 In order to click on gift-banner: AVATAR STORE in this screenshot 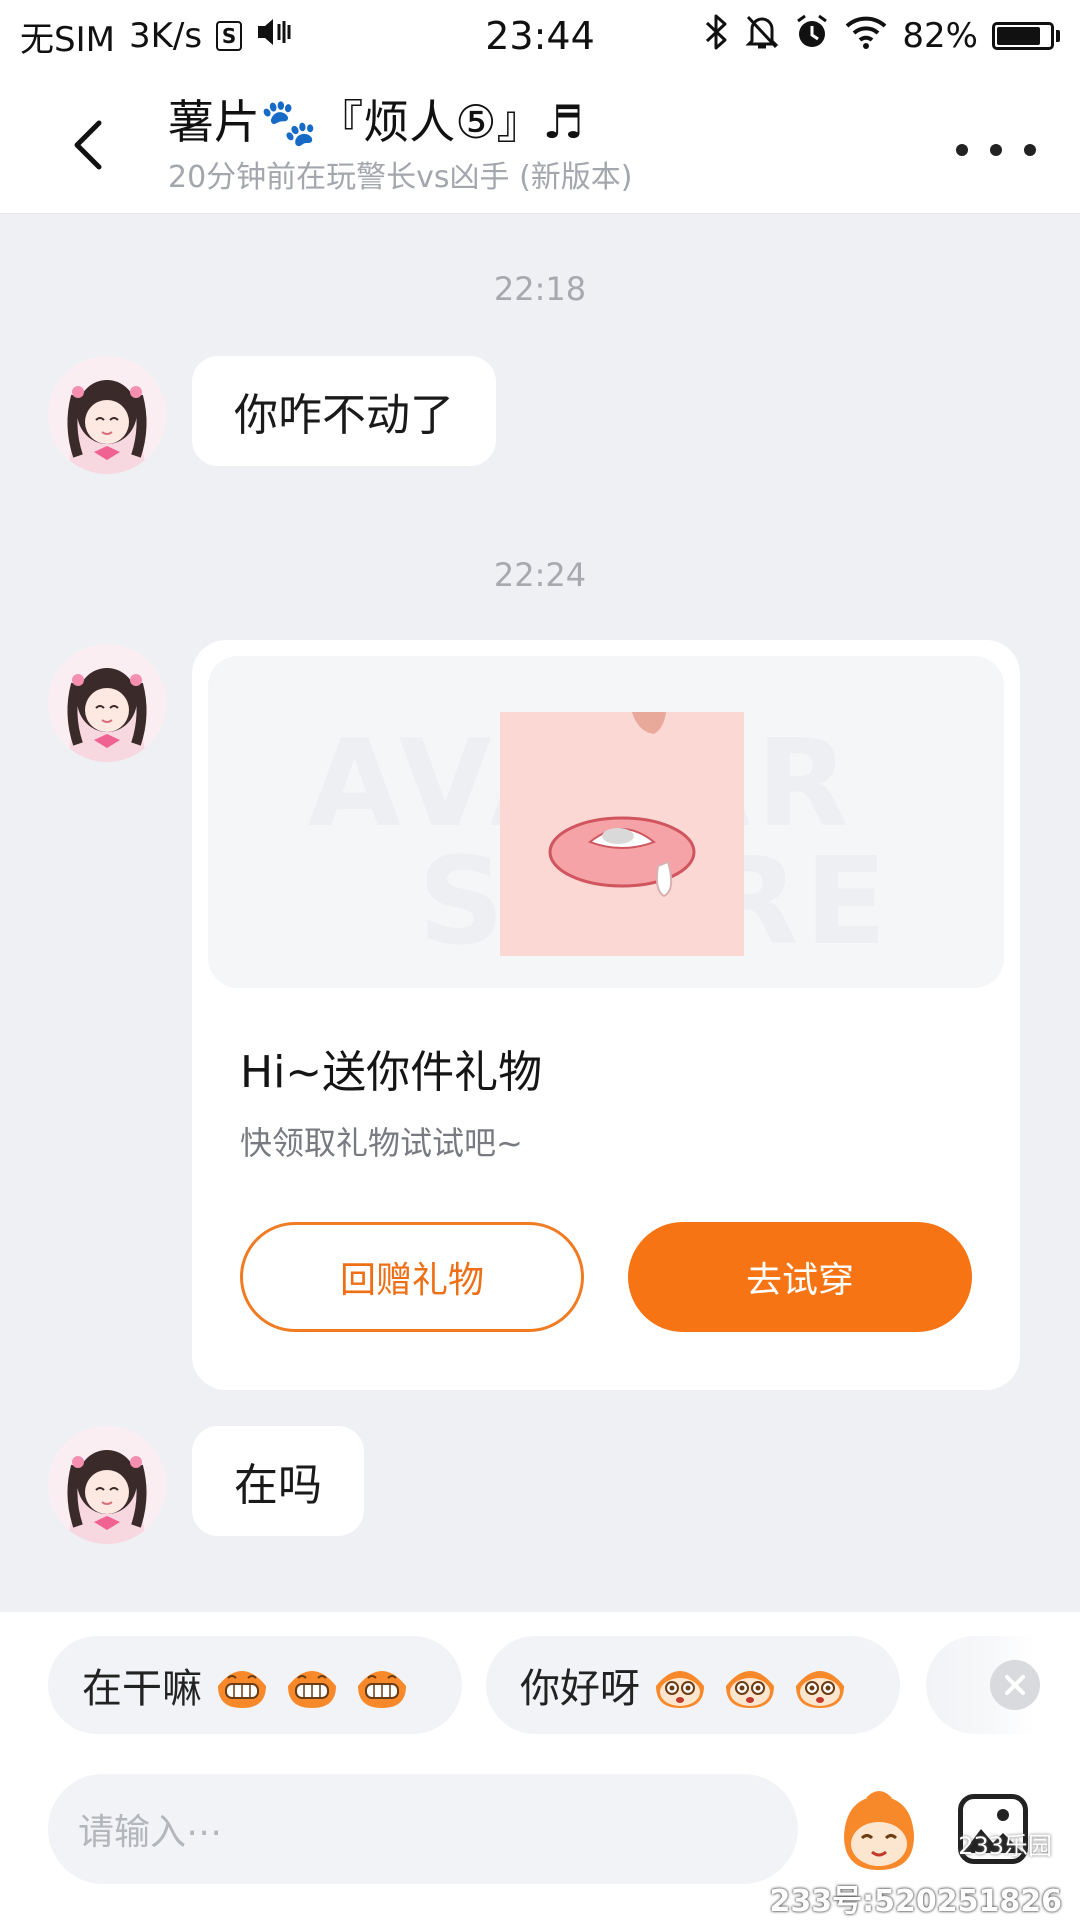, I will do `click(606, 822)`.